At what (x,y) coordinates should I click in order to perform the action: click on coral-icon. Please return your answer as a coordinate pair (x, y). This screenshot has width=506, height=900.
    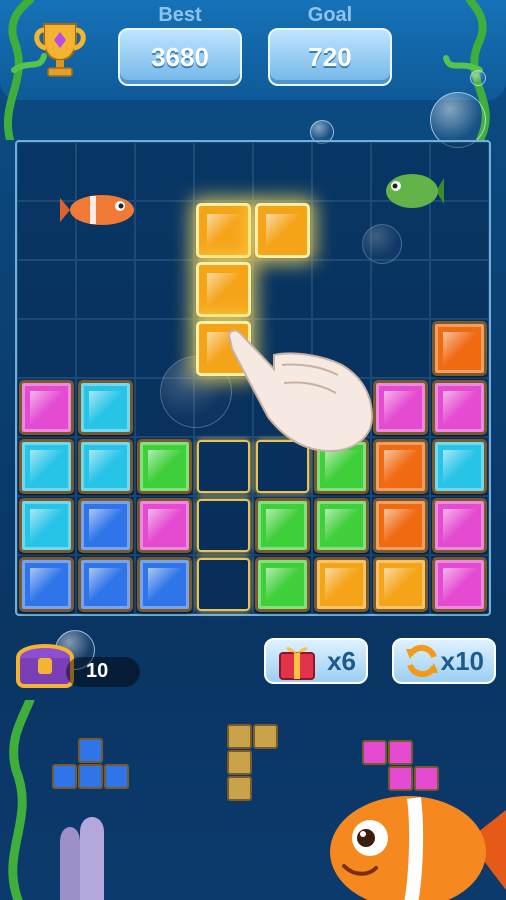
    Looking at the image, I should click on (82, 858).